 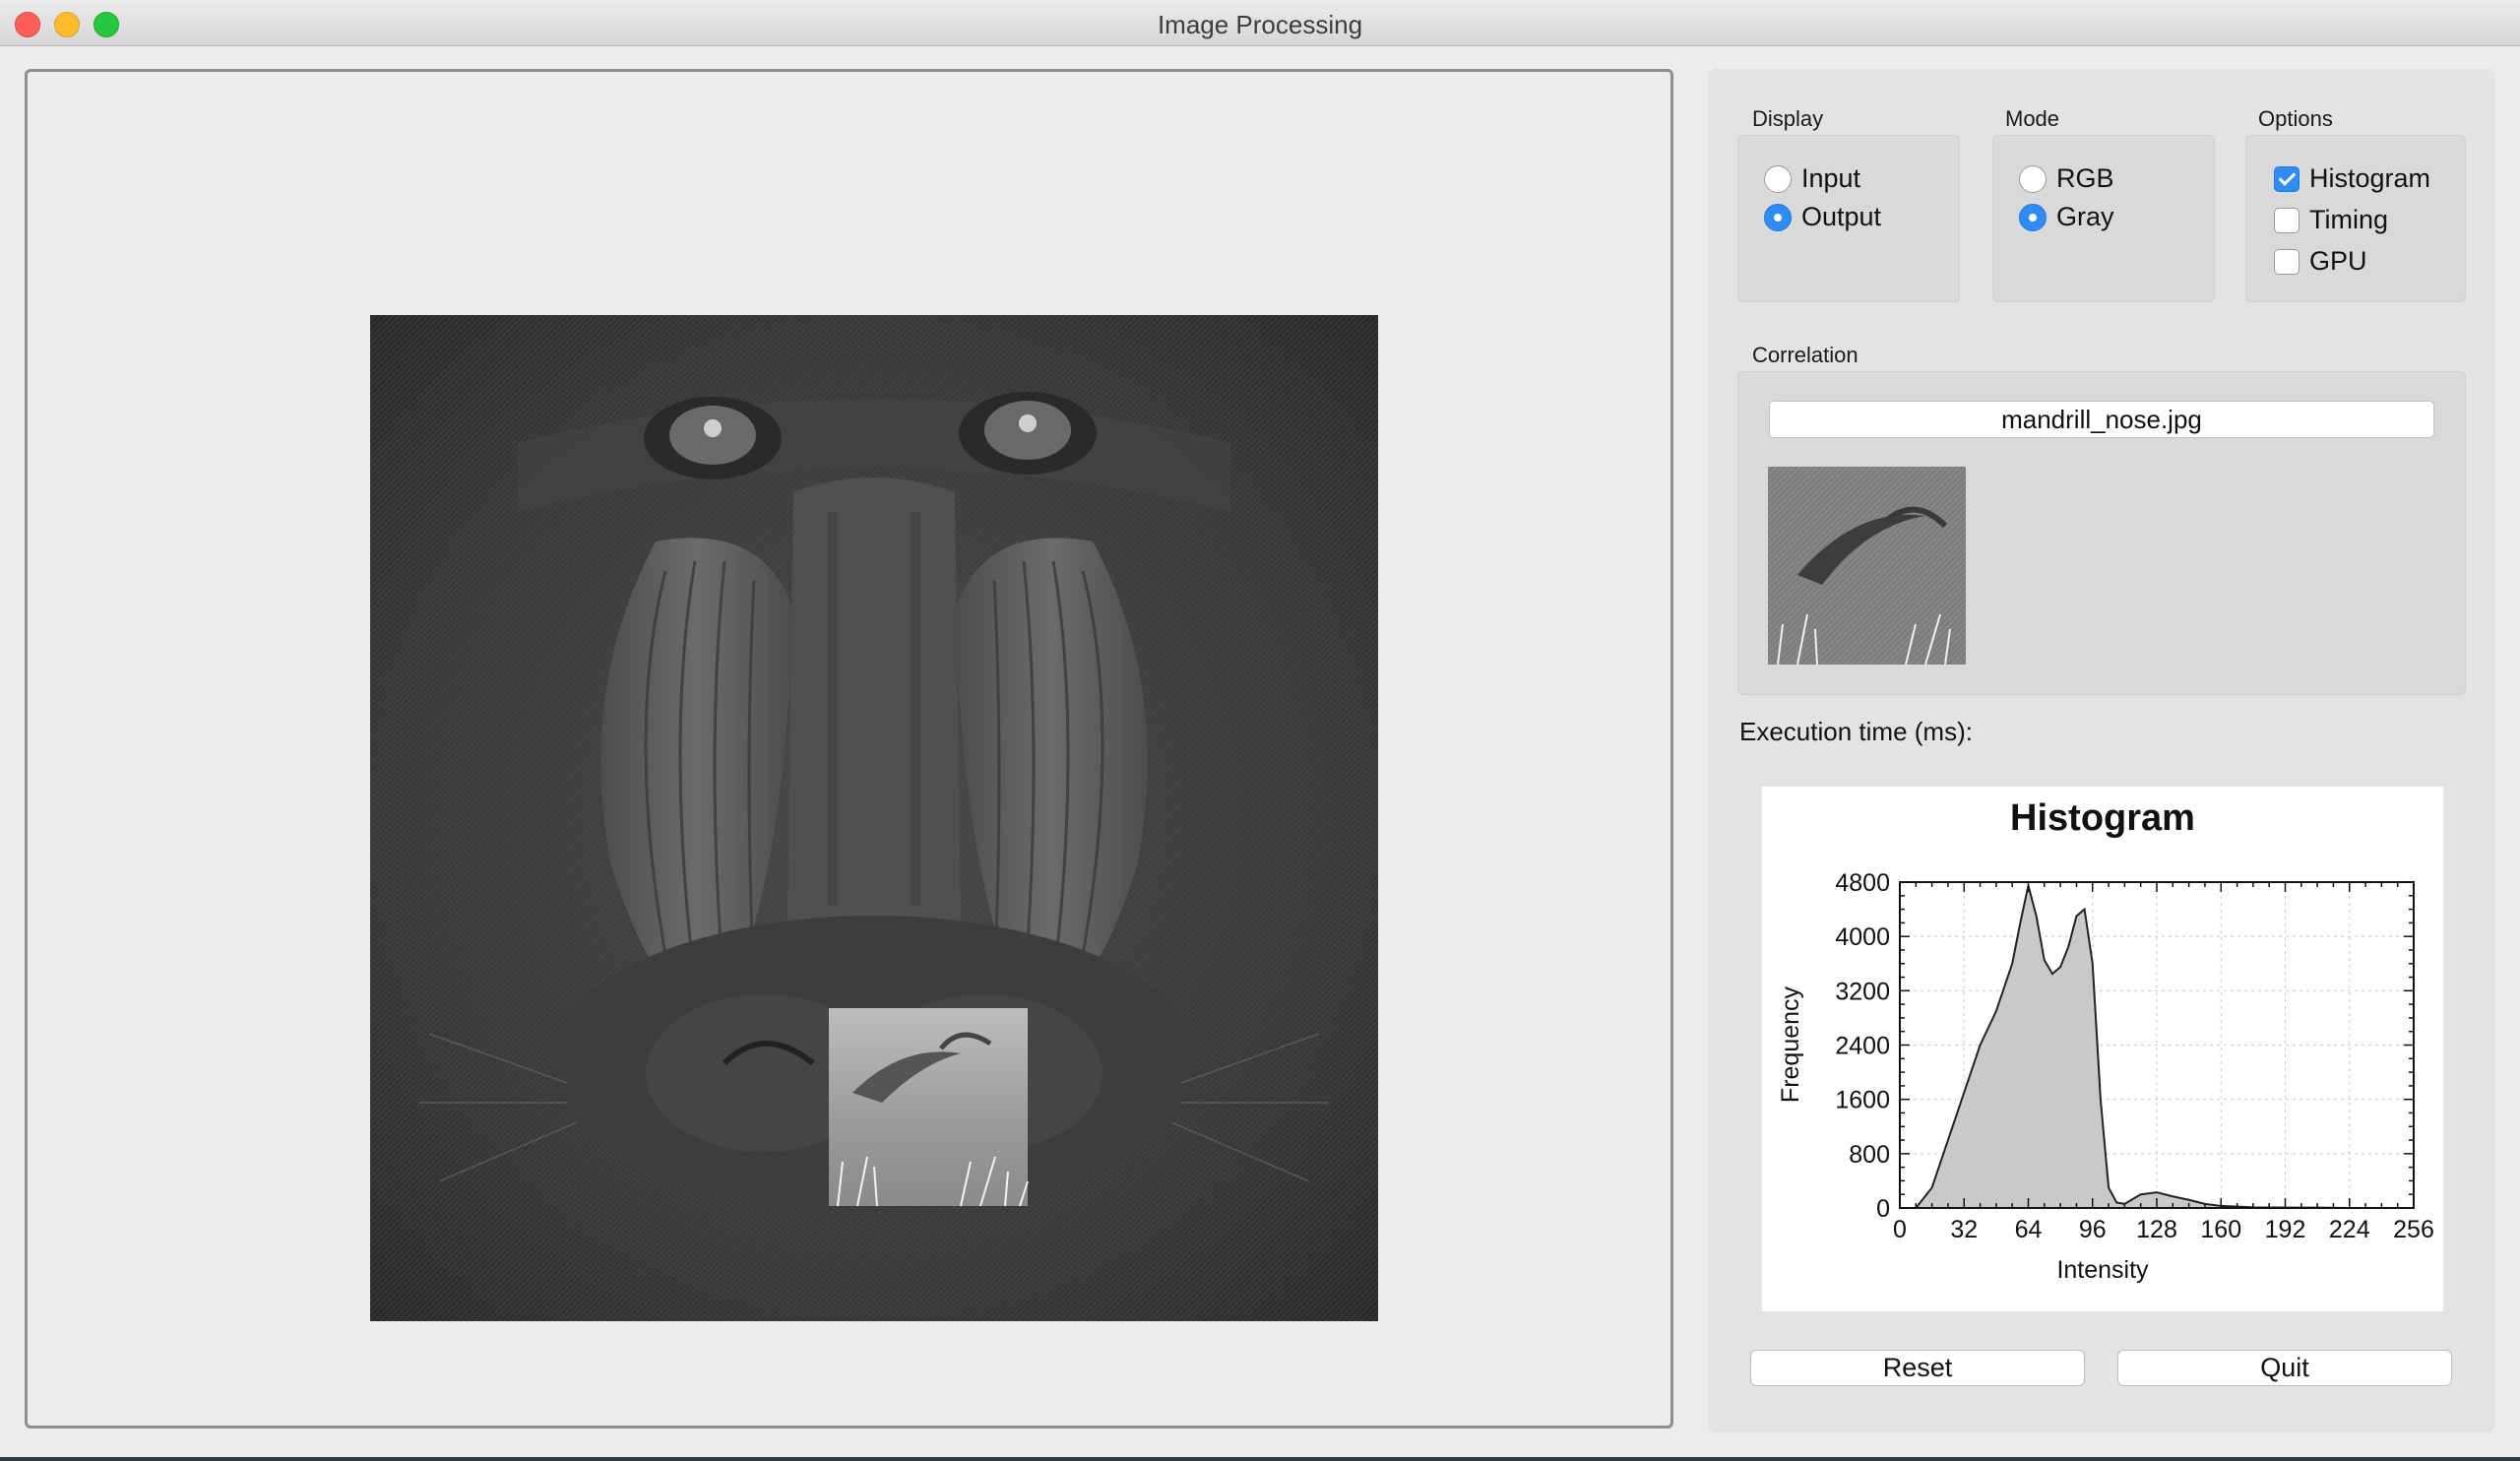 What do you see at coordinates (1805, 355) in the screenshot?
I see `correlation-group-label: Correlation` at bounding box center [1805, 355].